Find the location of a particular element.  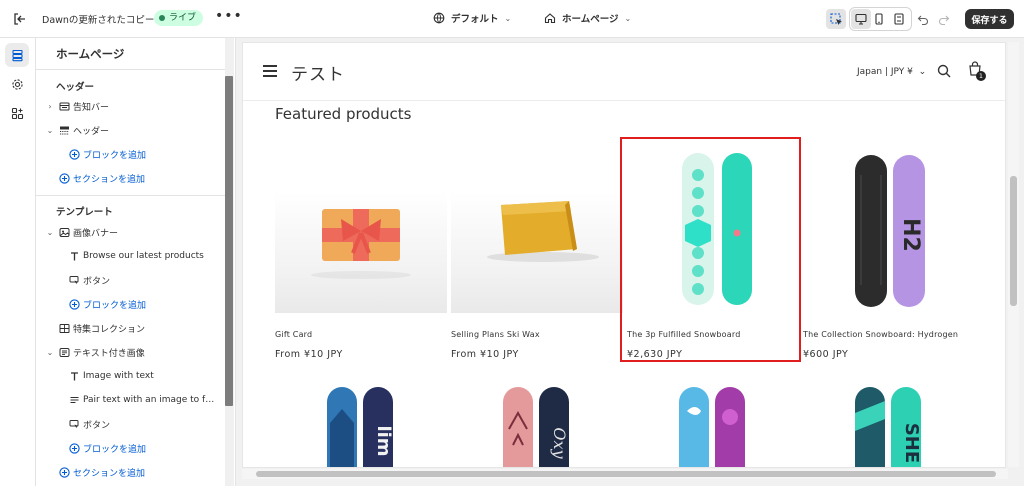

svg-text: SHE is located at coordinates (911, 443).